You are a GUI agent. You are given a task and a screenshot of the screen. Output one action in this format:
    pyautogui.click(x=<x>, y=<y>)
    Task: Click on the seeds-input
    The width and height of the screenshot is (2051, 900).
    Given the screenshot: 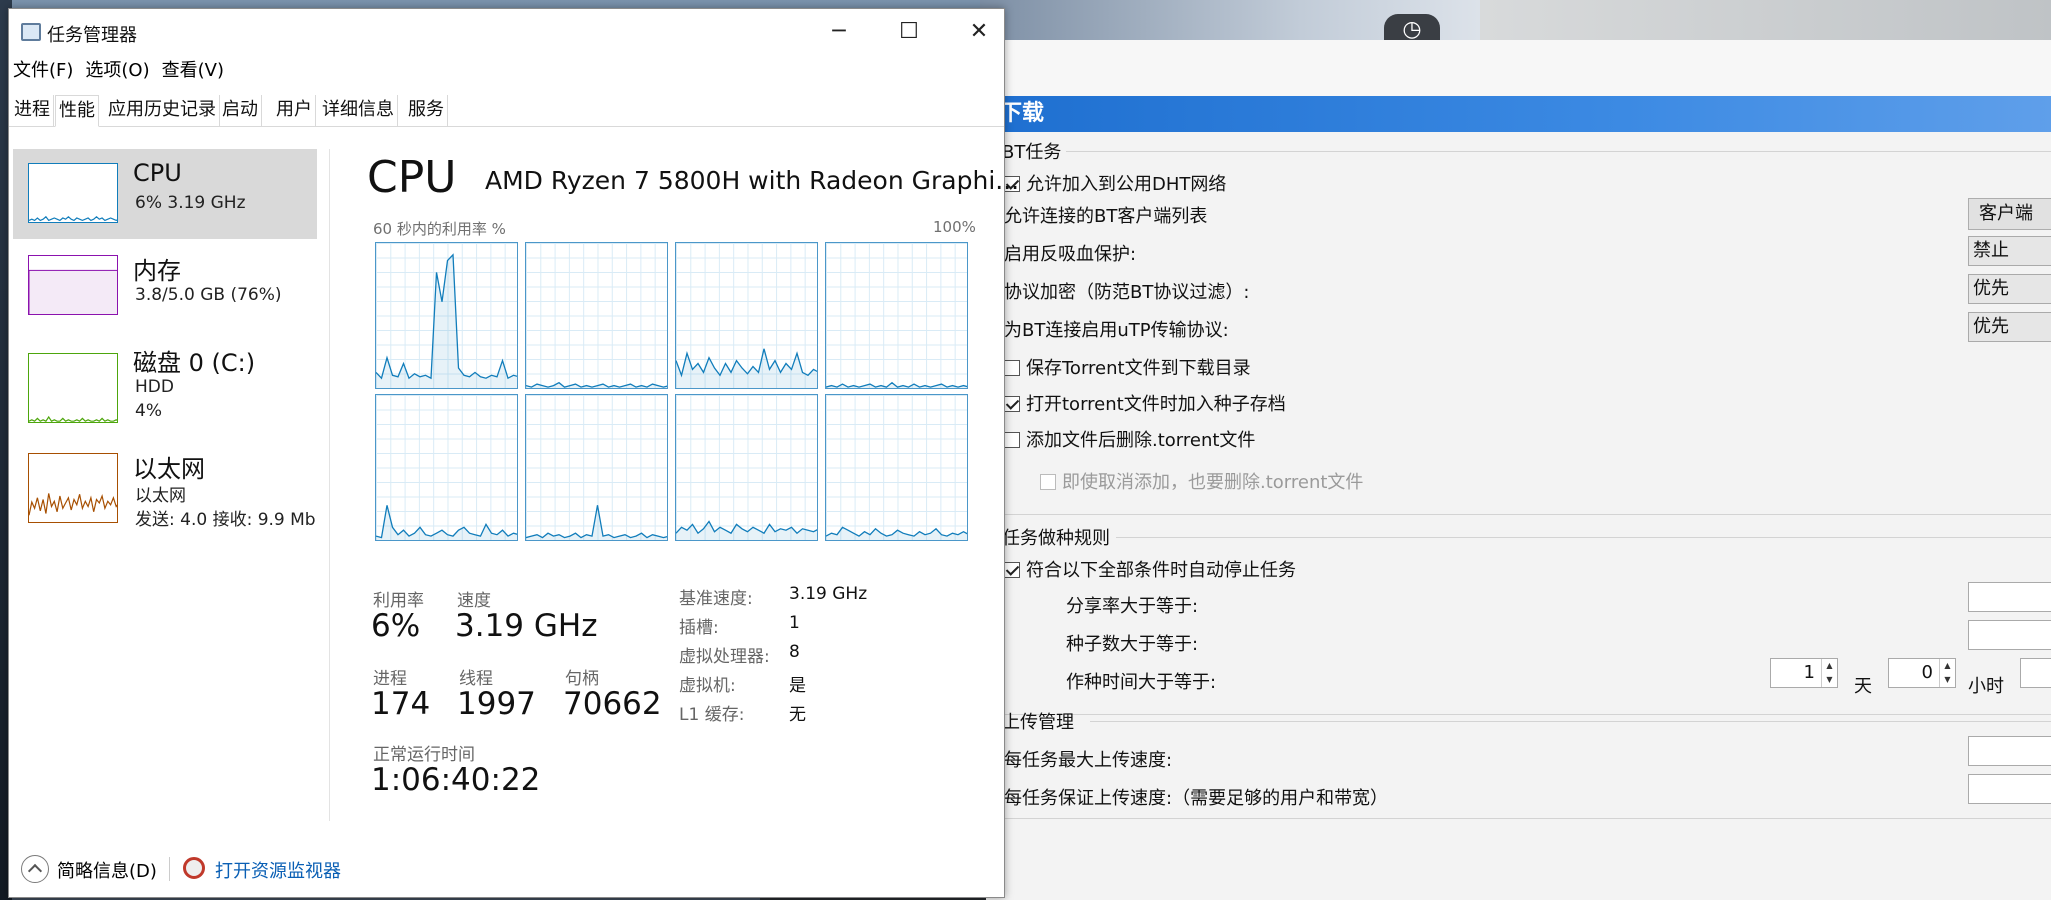 What is the action you would take?
    pyautogui.click(x=2009, y=635)
    